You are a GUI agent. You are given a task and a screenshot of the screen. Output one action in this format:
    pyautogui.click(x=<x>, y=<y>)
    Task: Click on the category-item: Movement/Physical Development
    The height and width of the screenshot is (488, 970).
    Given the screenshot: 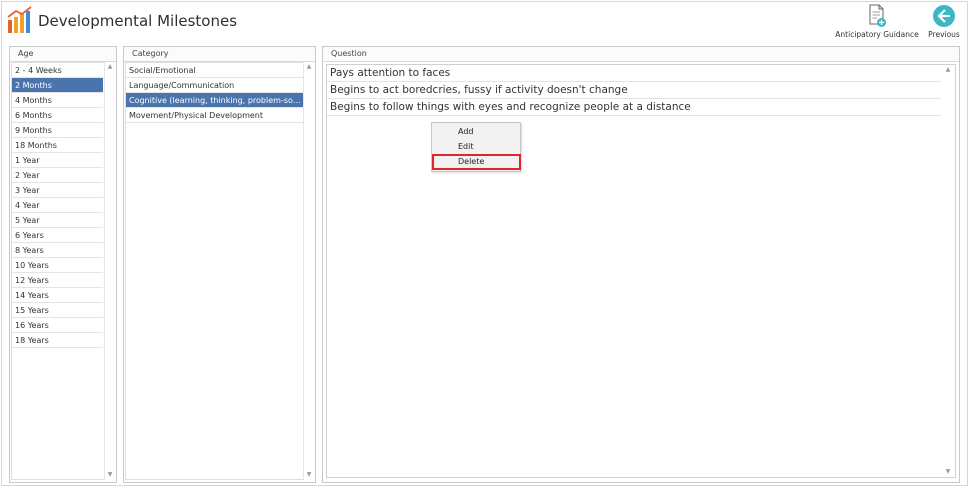 What is the action you would take?
    pyautogui.click(x=214, y=115)
    